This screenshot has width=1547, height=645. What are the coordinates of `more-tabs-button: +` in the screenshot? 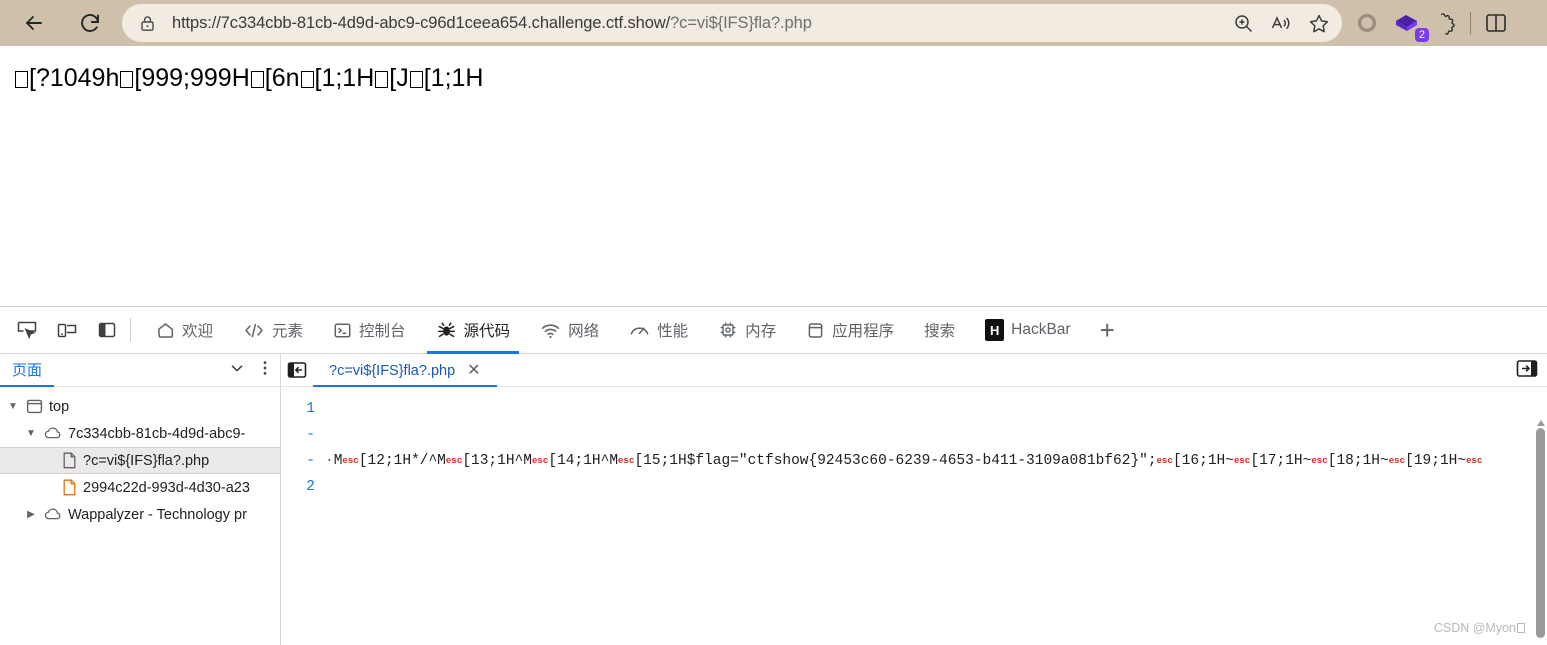 It's located at (1107, 330).